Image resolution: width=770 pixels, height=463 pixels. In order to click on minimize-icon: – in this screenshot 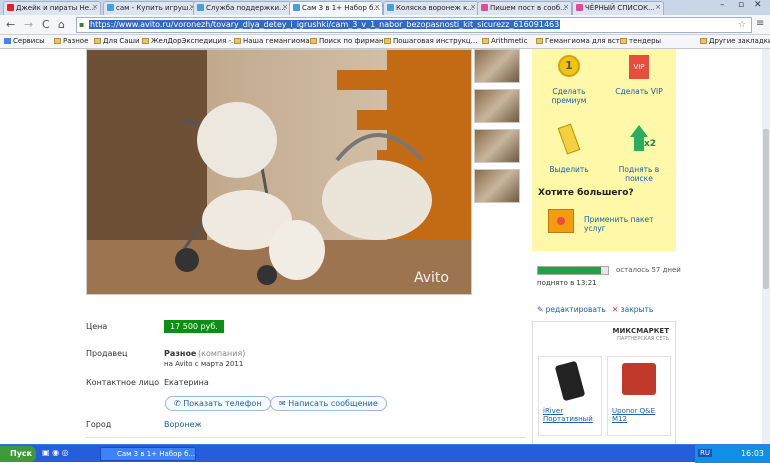, I will do `click(722, 5)`.